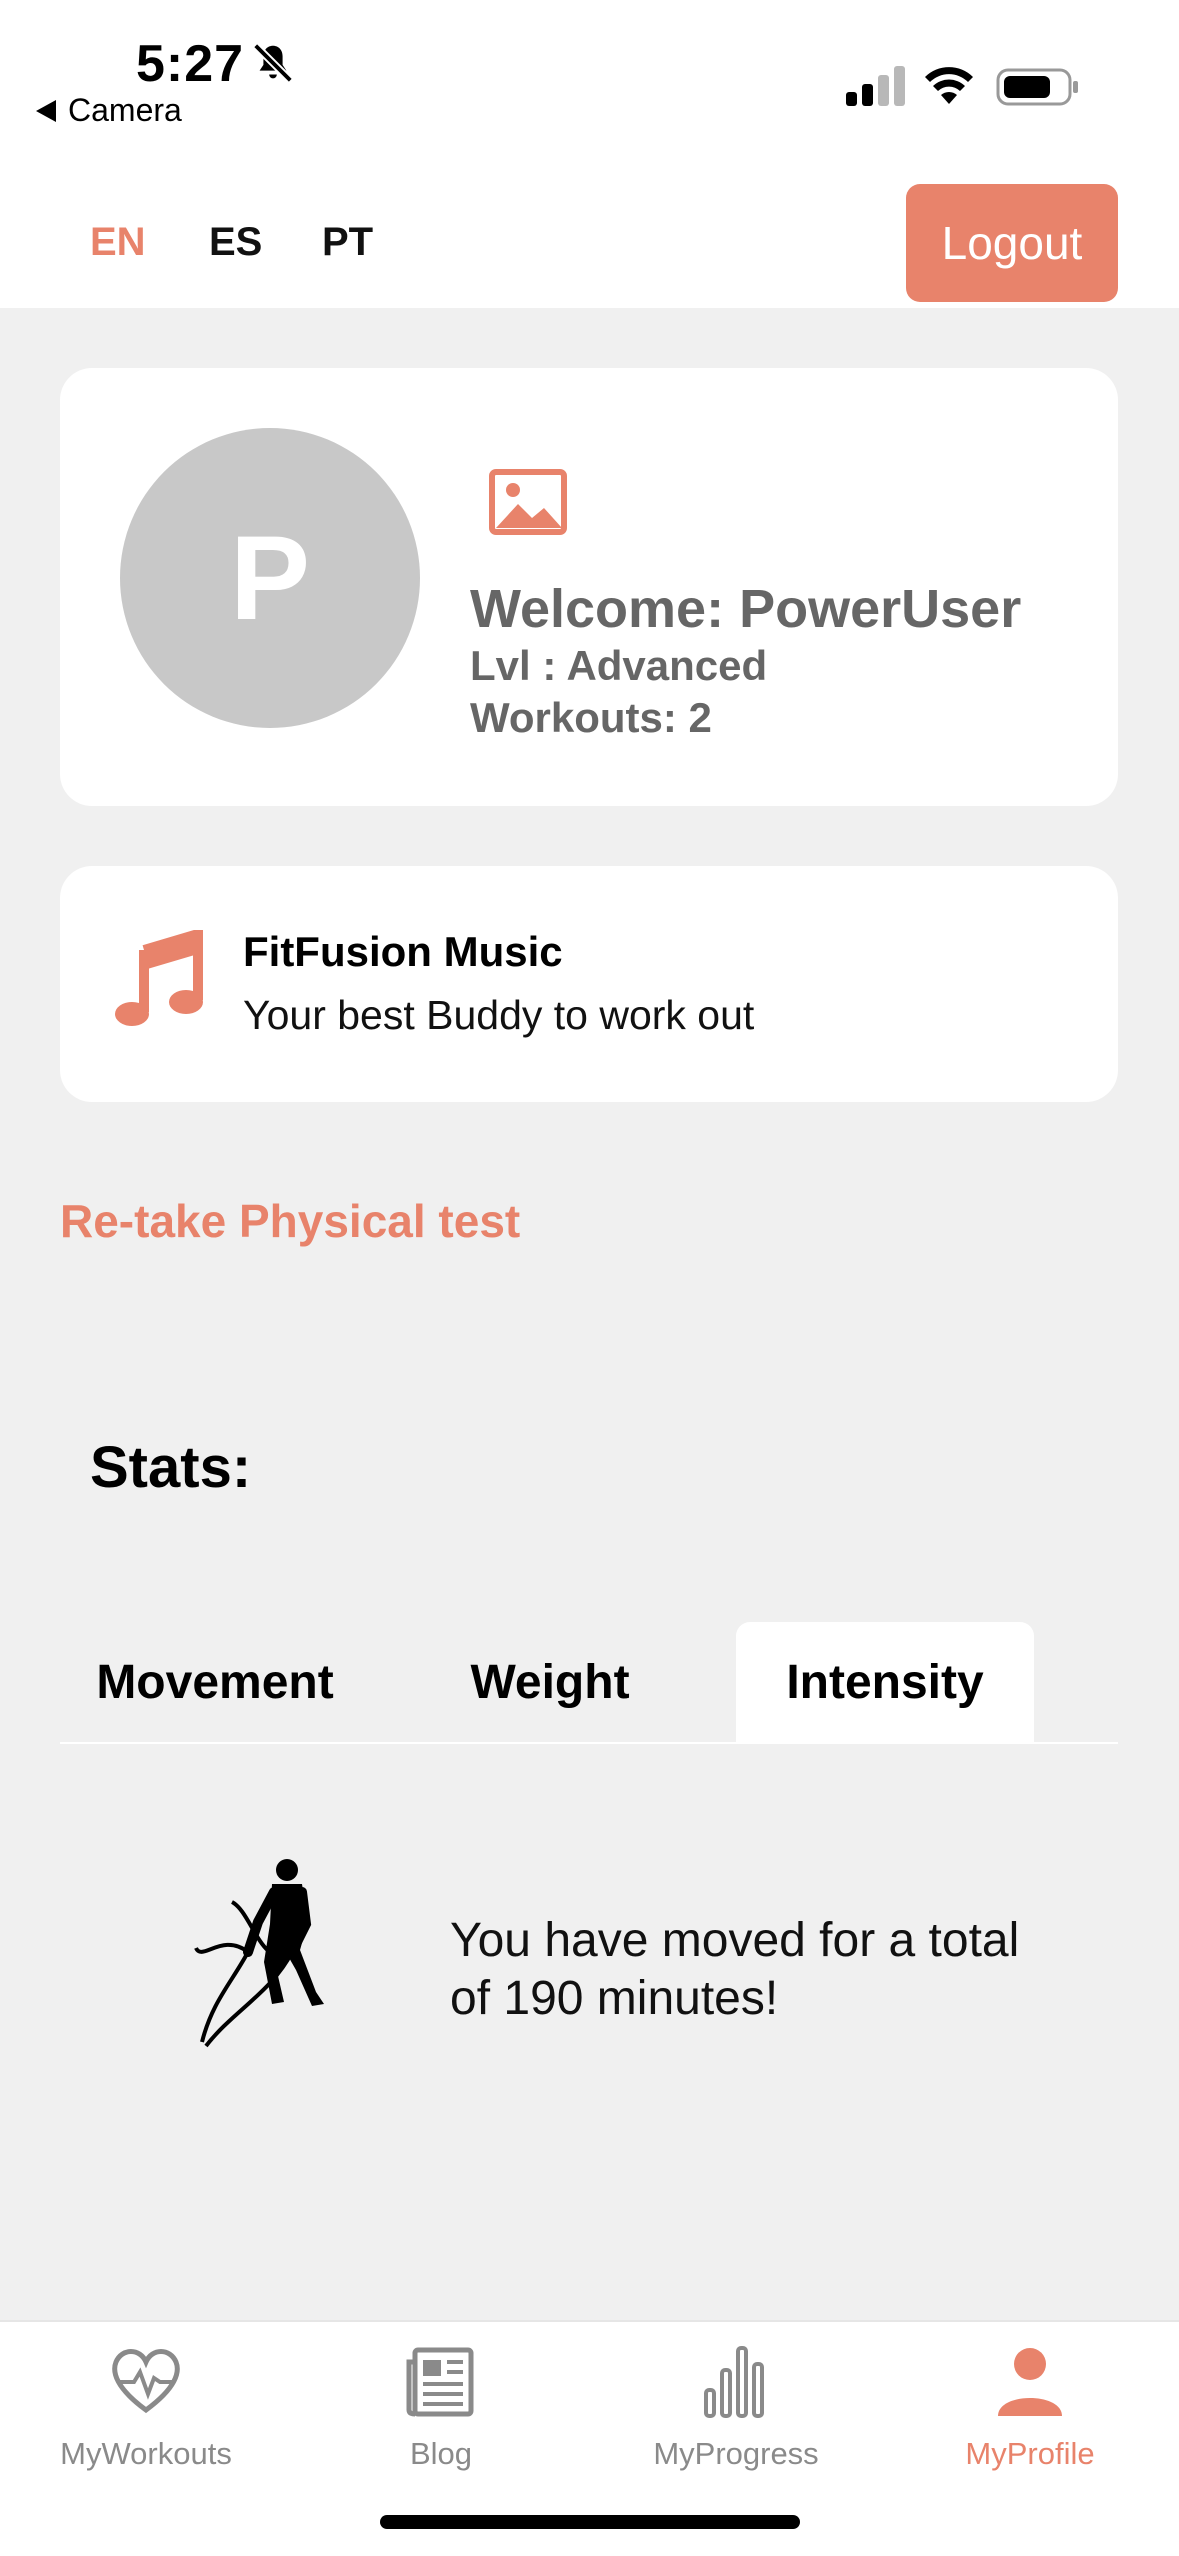 This screenshot has width=1179, height=2556. What do you see at coordinates (590, 2522) in the screenshot?
I see `home-indicator` at bounding box center [590, 2522].